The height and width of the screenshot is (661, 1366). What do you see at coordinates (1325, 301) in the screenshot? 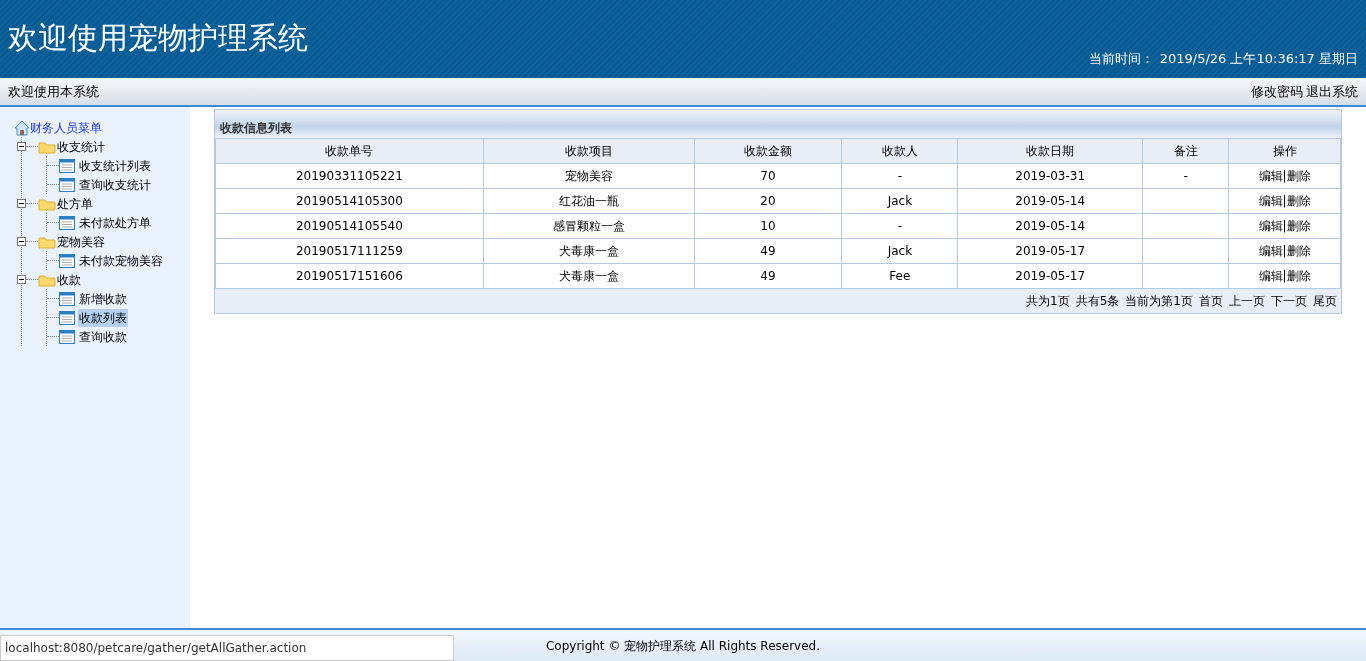
I see `pagination-link: 尾页` at bounding box center [1325, 301].